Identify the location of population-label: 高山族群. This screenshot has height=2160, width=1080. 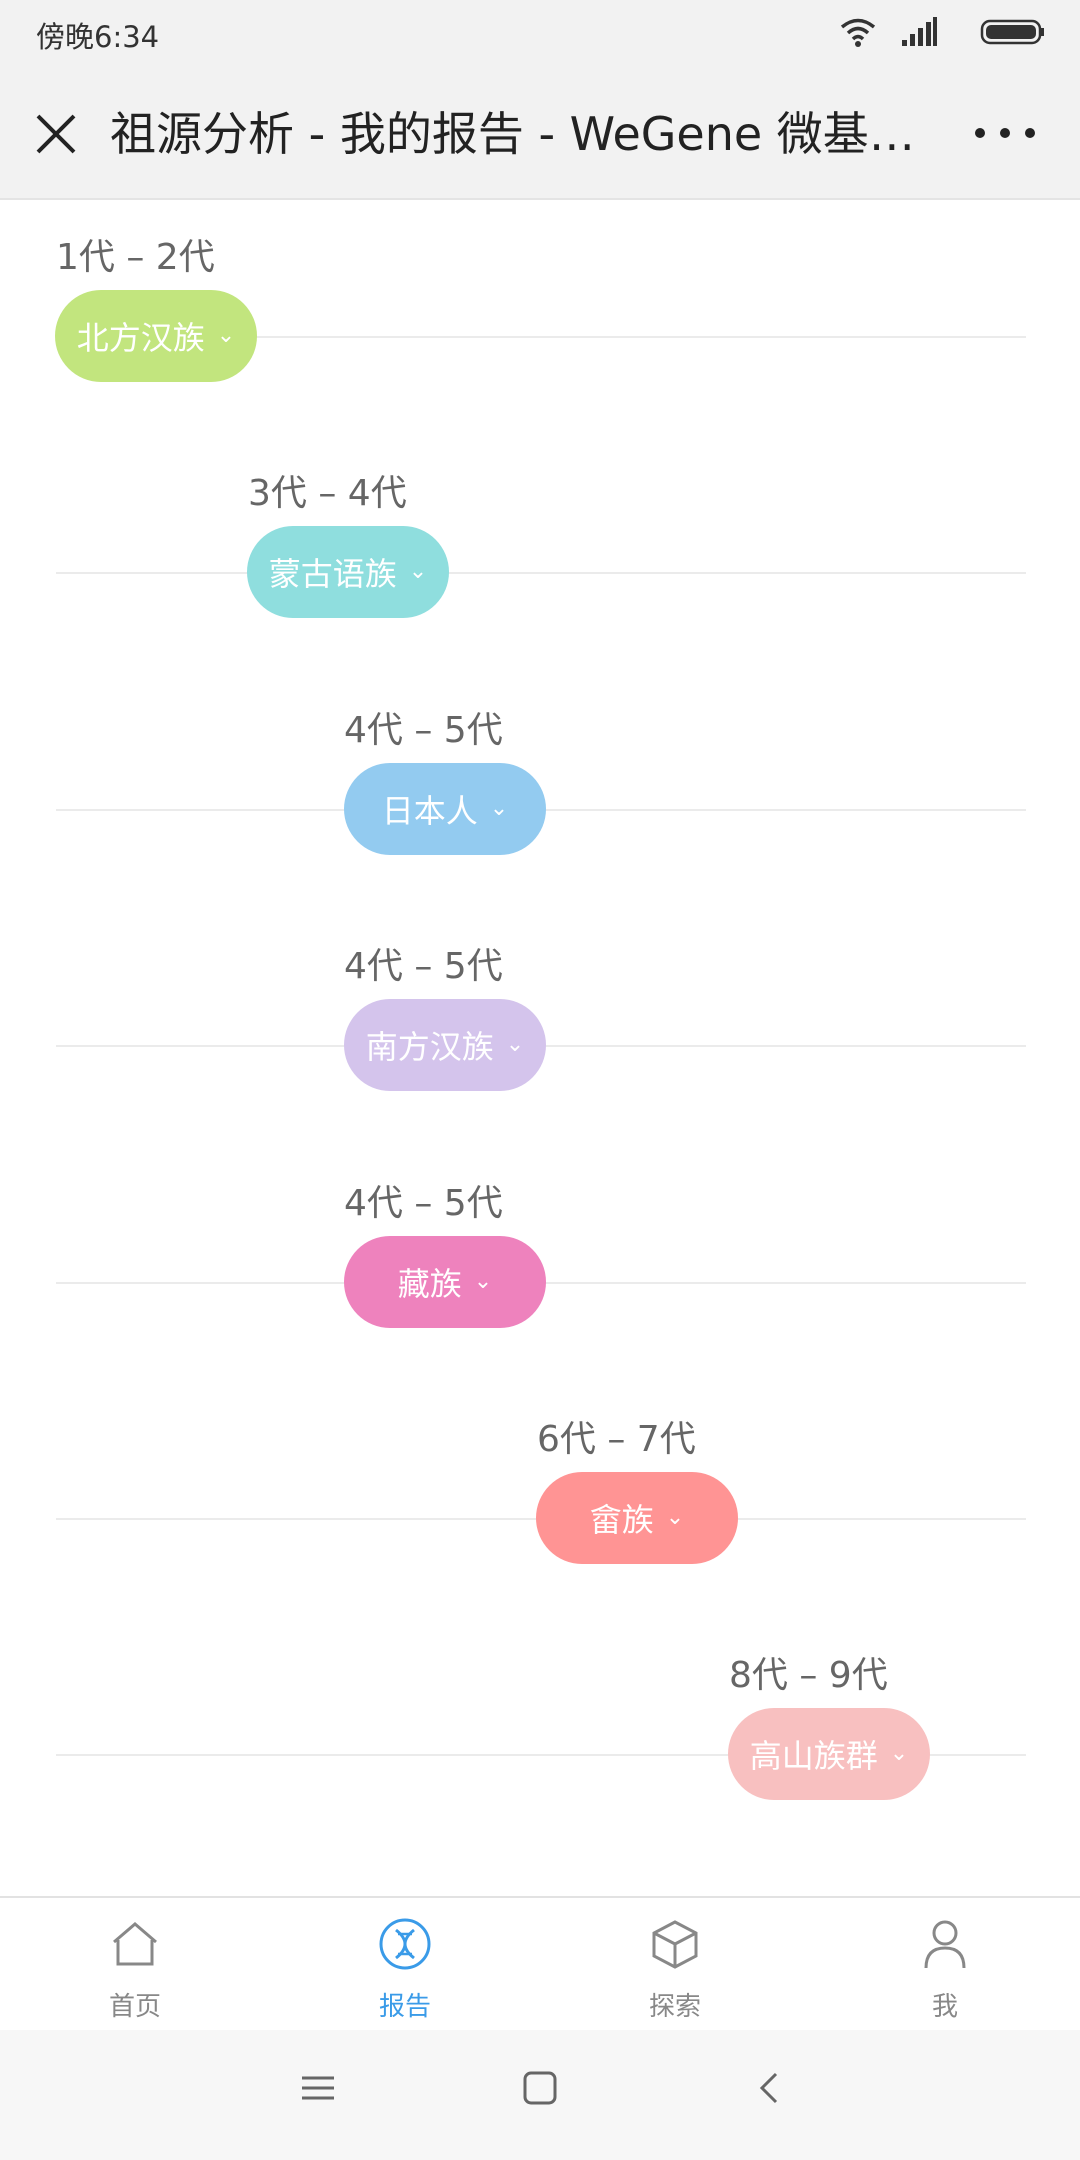
(813, 1756).